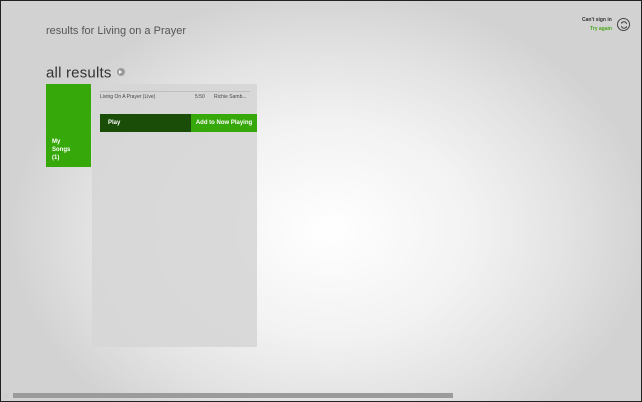 The height and width of the screenshot is (402, 642). I want to click on section-heading-label: all results, so click(79, 73).